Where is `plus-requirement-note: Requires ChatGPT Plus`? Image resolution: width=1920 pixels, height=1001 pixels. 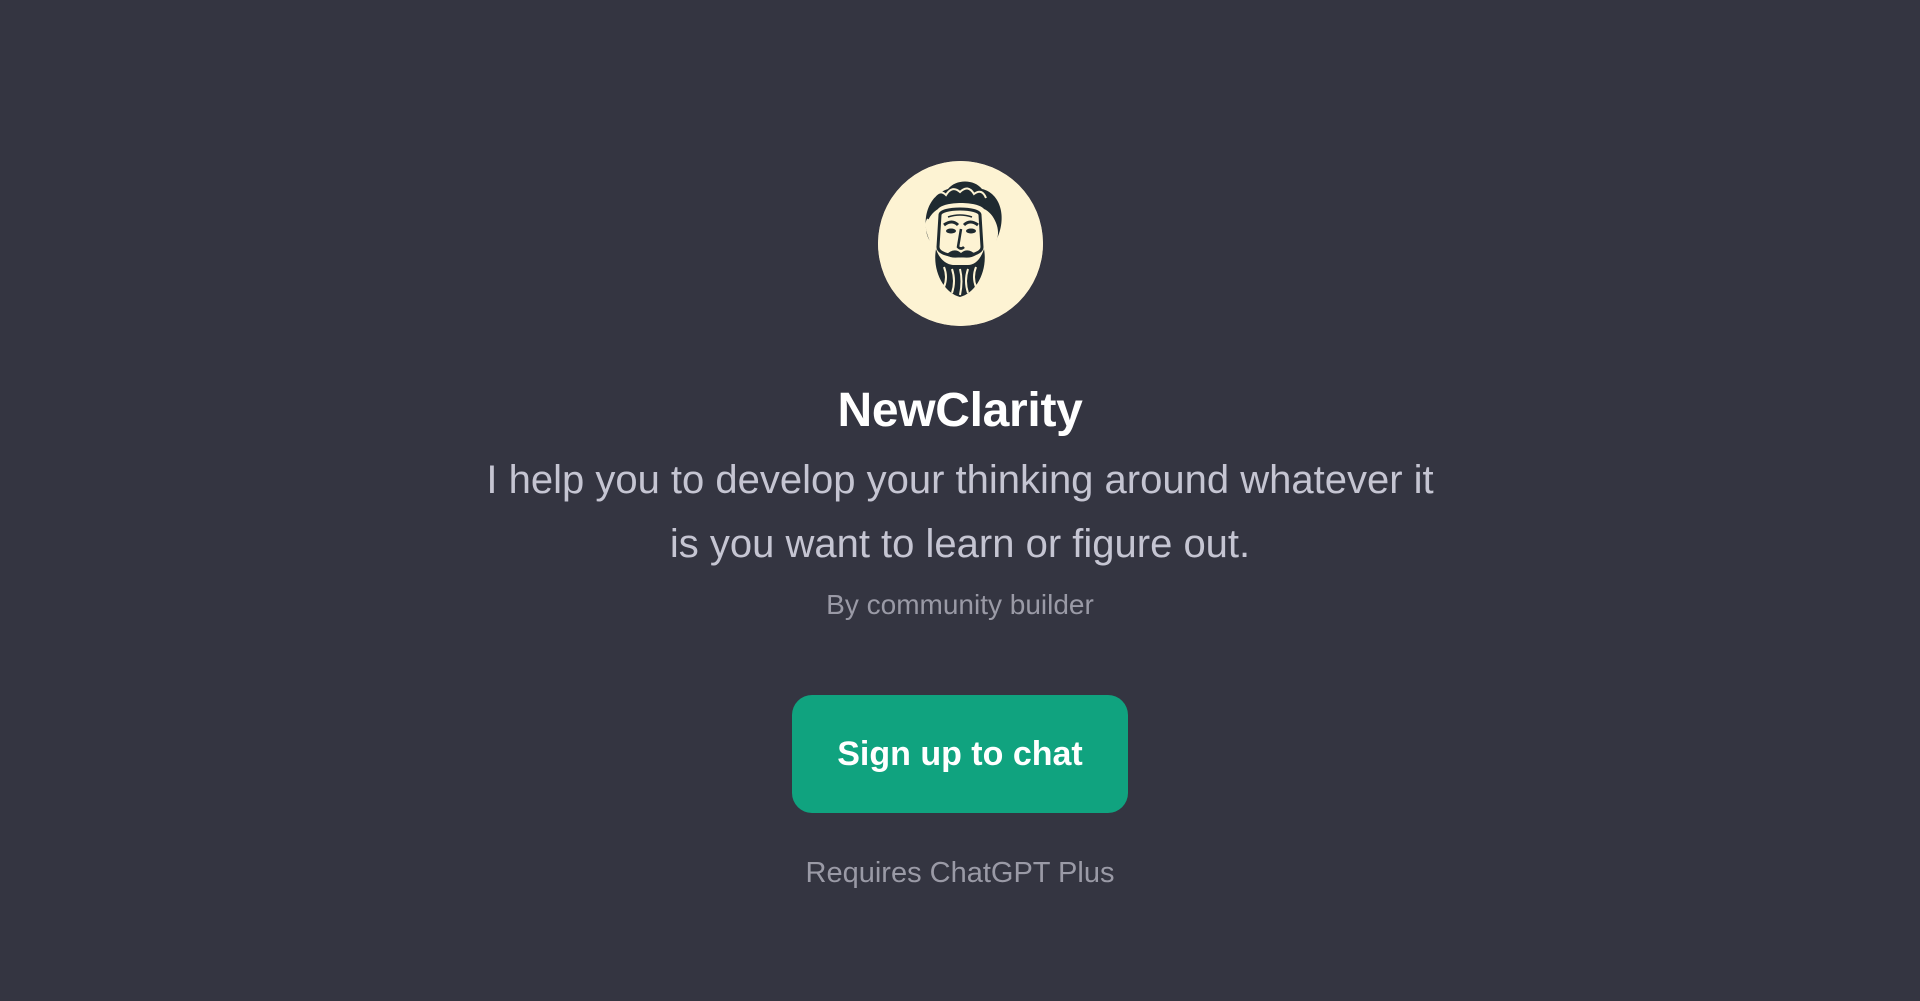 plus-requirement-note: Requires ChatGPT Plus is located at coordinates (960, 873).